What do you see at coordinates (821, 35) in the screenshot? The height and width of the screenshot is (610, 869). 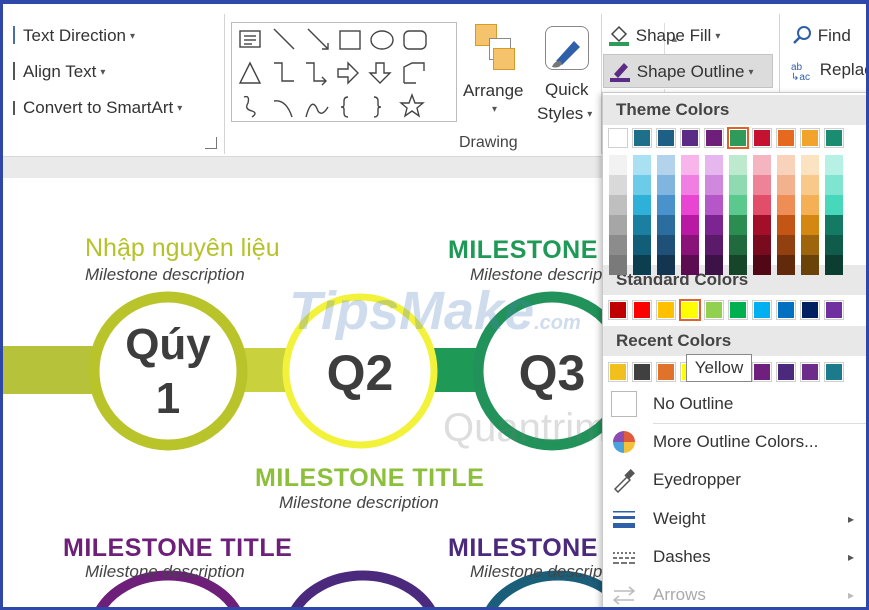 I see `find-button: Find` at bounding box center [821, 35].